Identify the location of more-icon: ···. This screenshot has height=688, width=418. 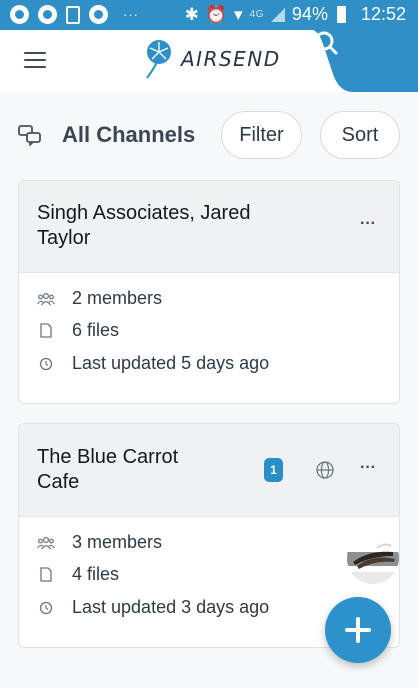
(131, 14).